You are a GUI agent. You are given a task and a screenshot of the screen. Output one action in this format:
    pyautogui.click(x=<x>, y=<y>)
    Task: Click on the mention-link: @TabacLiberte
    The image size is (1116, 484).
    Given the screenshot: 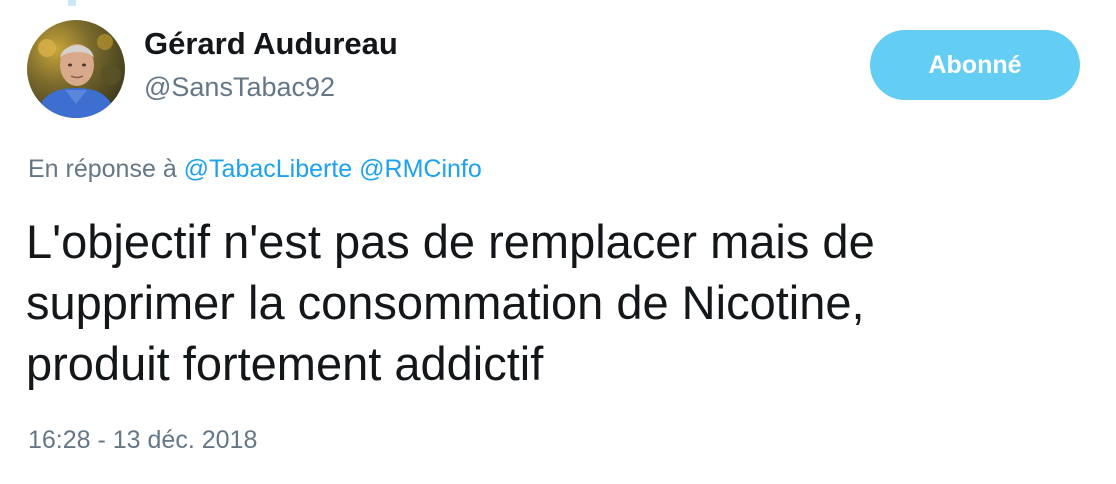 What is the action you would take?
    pyautogui.click(x=268, y=169)
    